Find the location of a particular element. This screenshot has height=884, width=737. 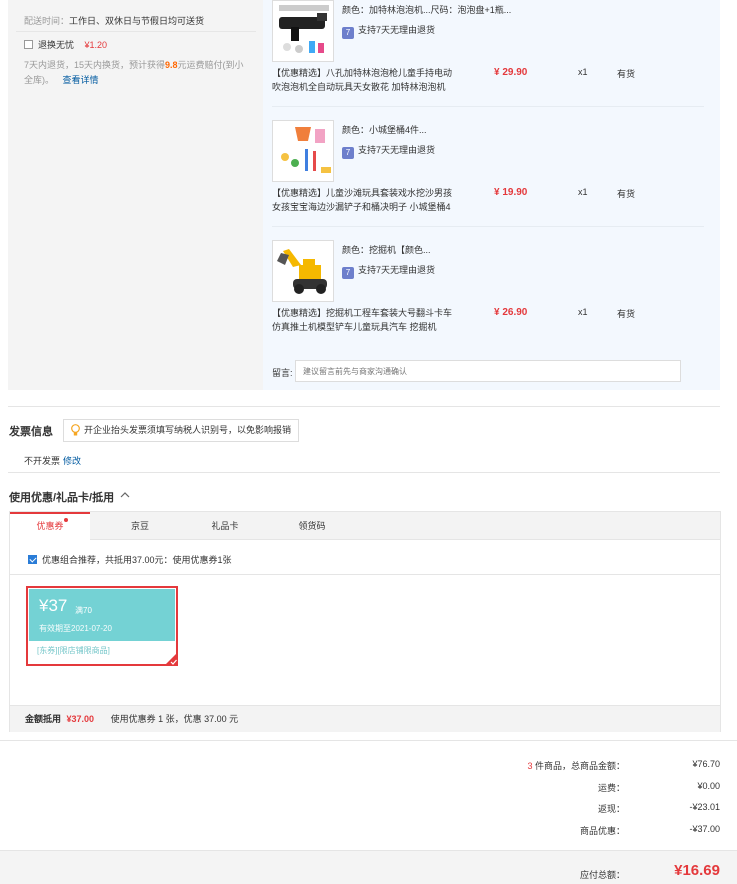

summary-discount-label: 商品优惠： is located at coordinates (602, 831).